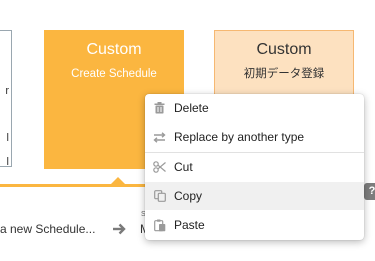 The height and width of the screenshot is (261, 375). What do you see at coordinates (254, 196) in the screenshot?
I see `menu-item-copy: Copy` at bounding box center [254, 196].